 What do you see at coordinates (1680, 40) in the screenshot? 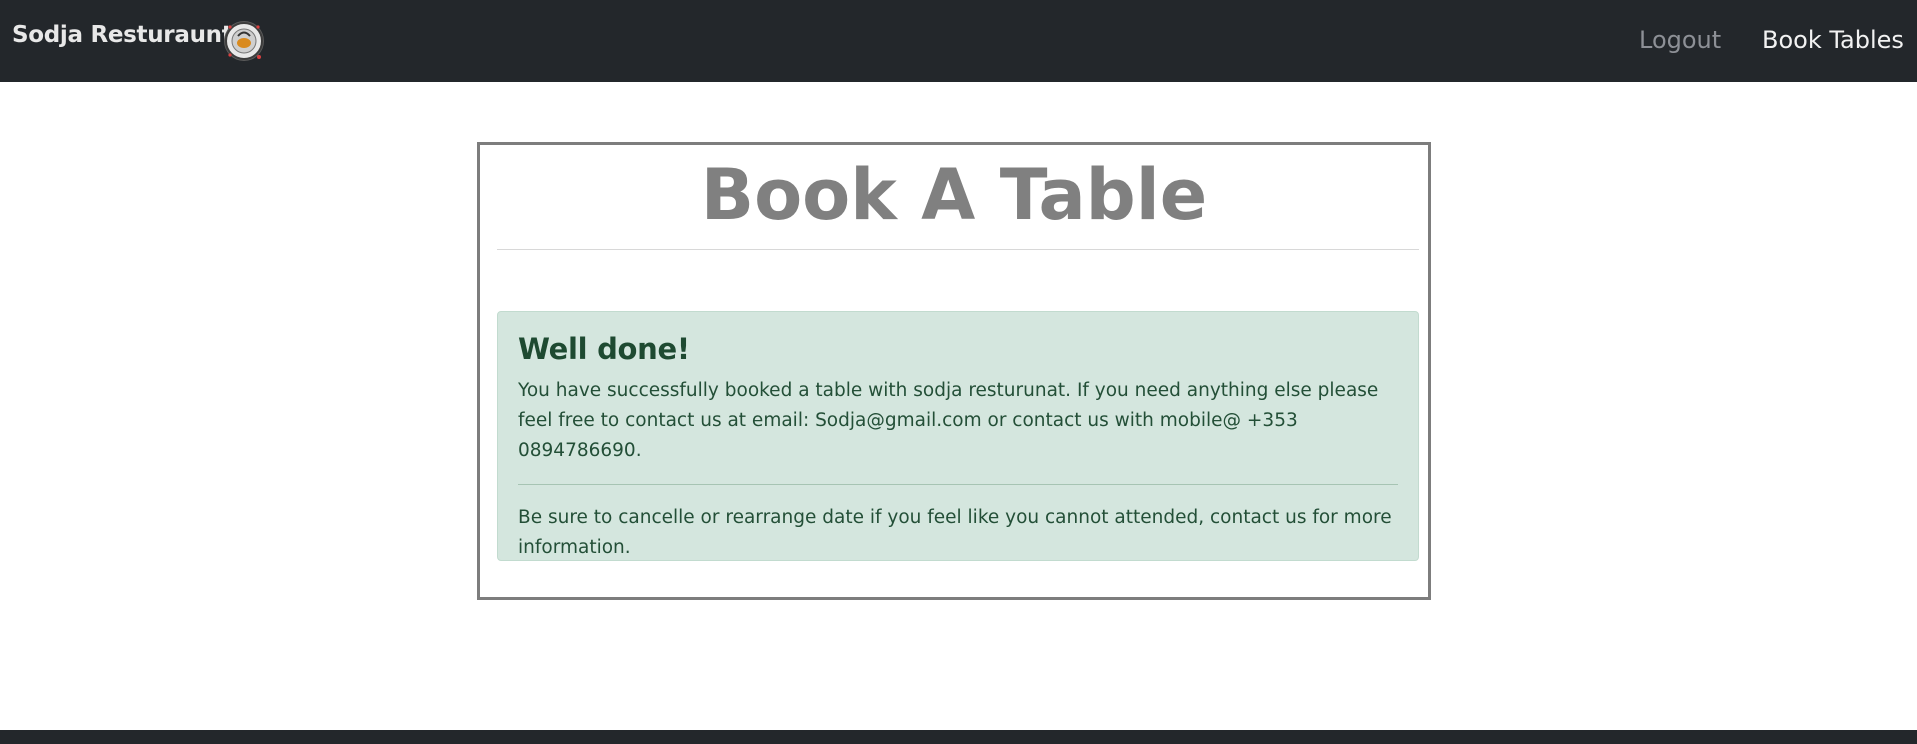
I see `logout-link: Logout` at bounding box center [1680, 40].